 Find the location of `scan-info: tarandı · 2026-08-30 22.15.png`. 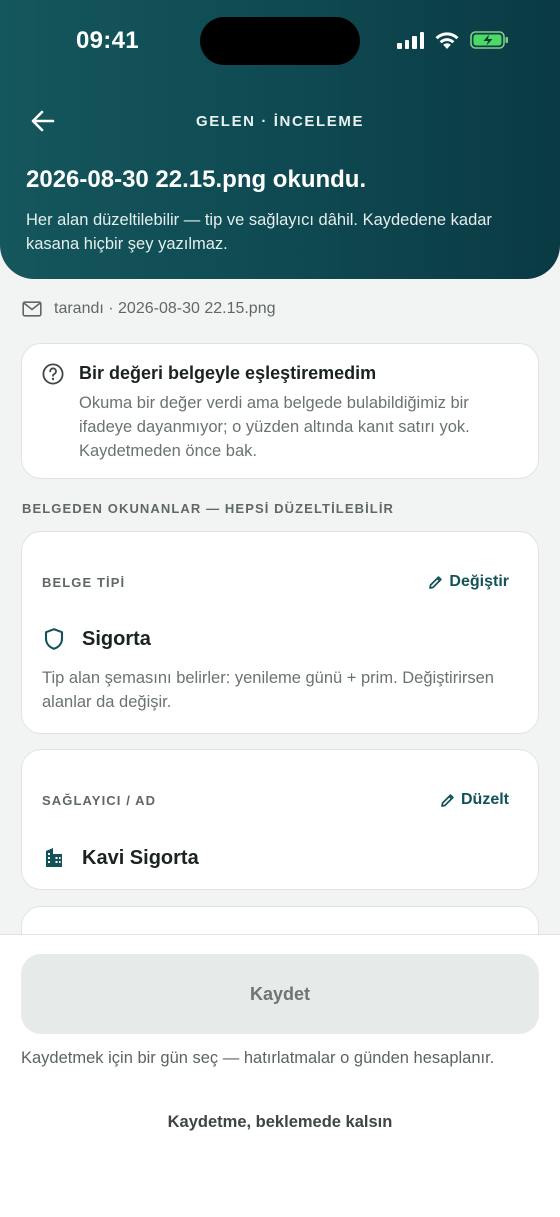

scan-info: tarandı · 2026-08-30 22.15.png is located at coordinates (149, 309).